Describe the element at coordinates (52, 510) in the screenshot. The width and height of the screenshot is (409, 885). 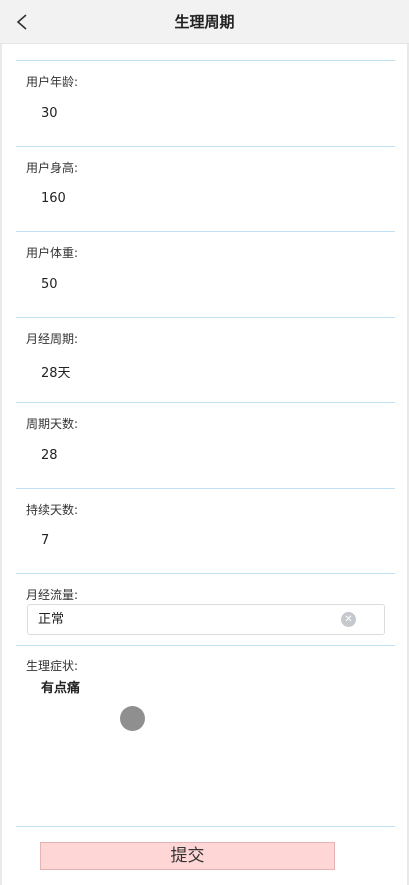
I see `duration-days-label: 持续天数:` at that location.